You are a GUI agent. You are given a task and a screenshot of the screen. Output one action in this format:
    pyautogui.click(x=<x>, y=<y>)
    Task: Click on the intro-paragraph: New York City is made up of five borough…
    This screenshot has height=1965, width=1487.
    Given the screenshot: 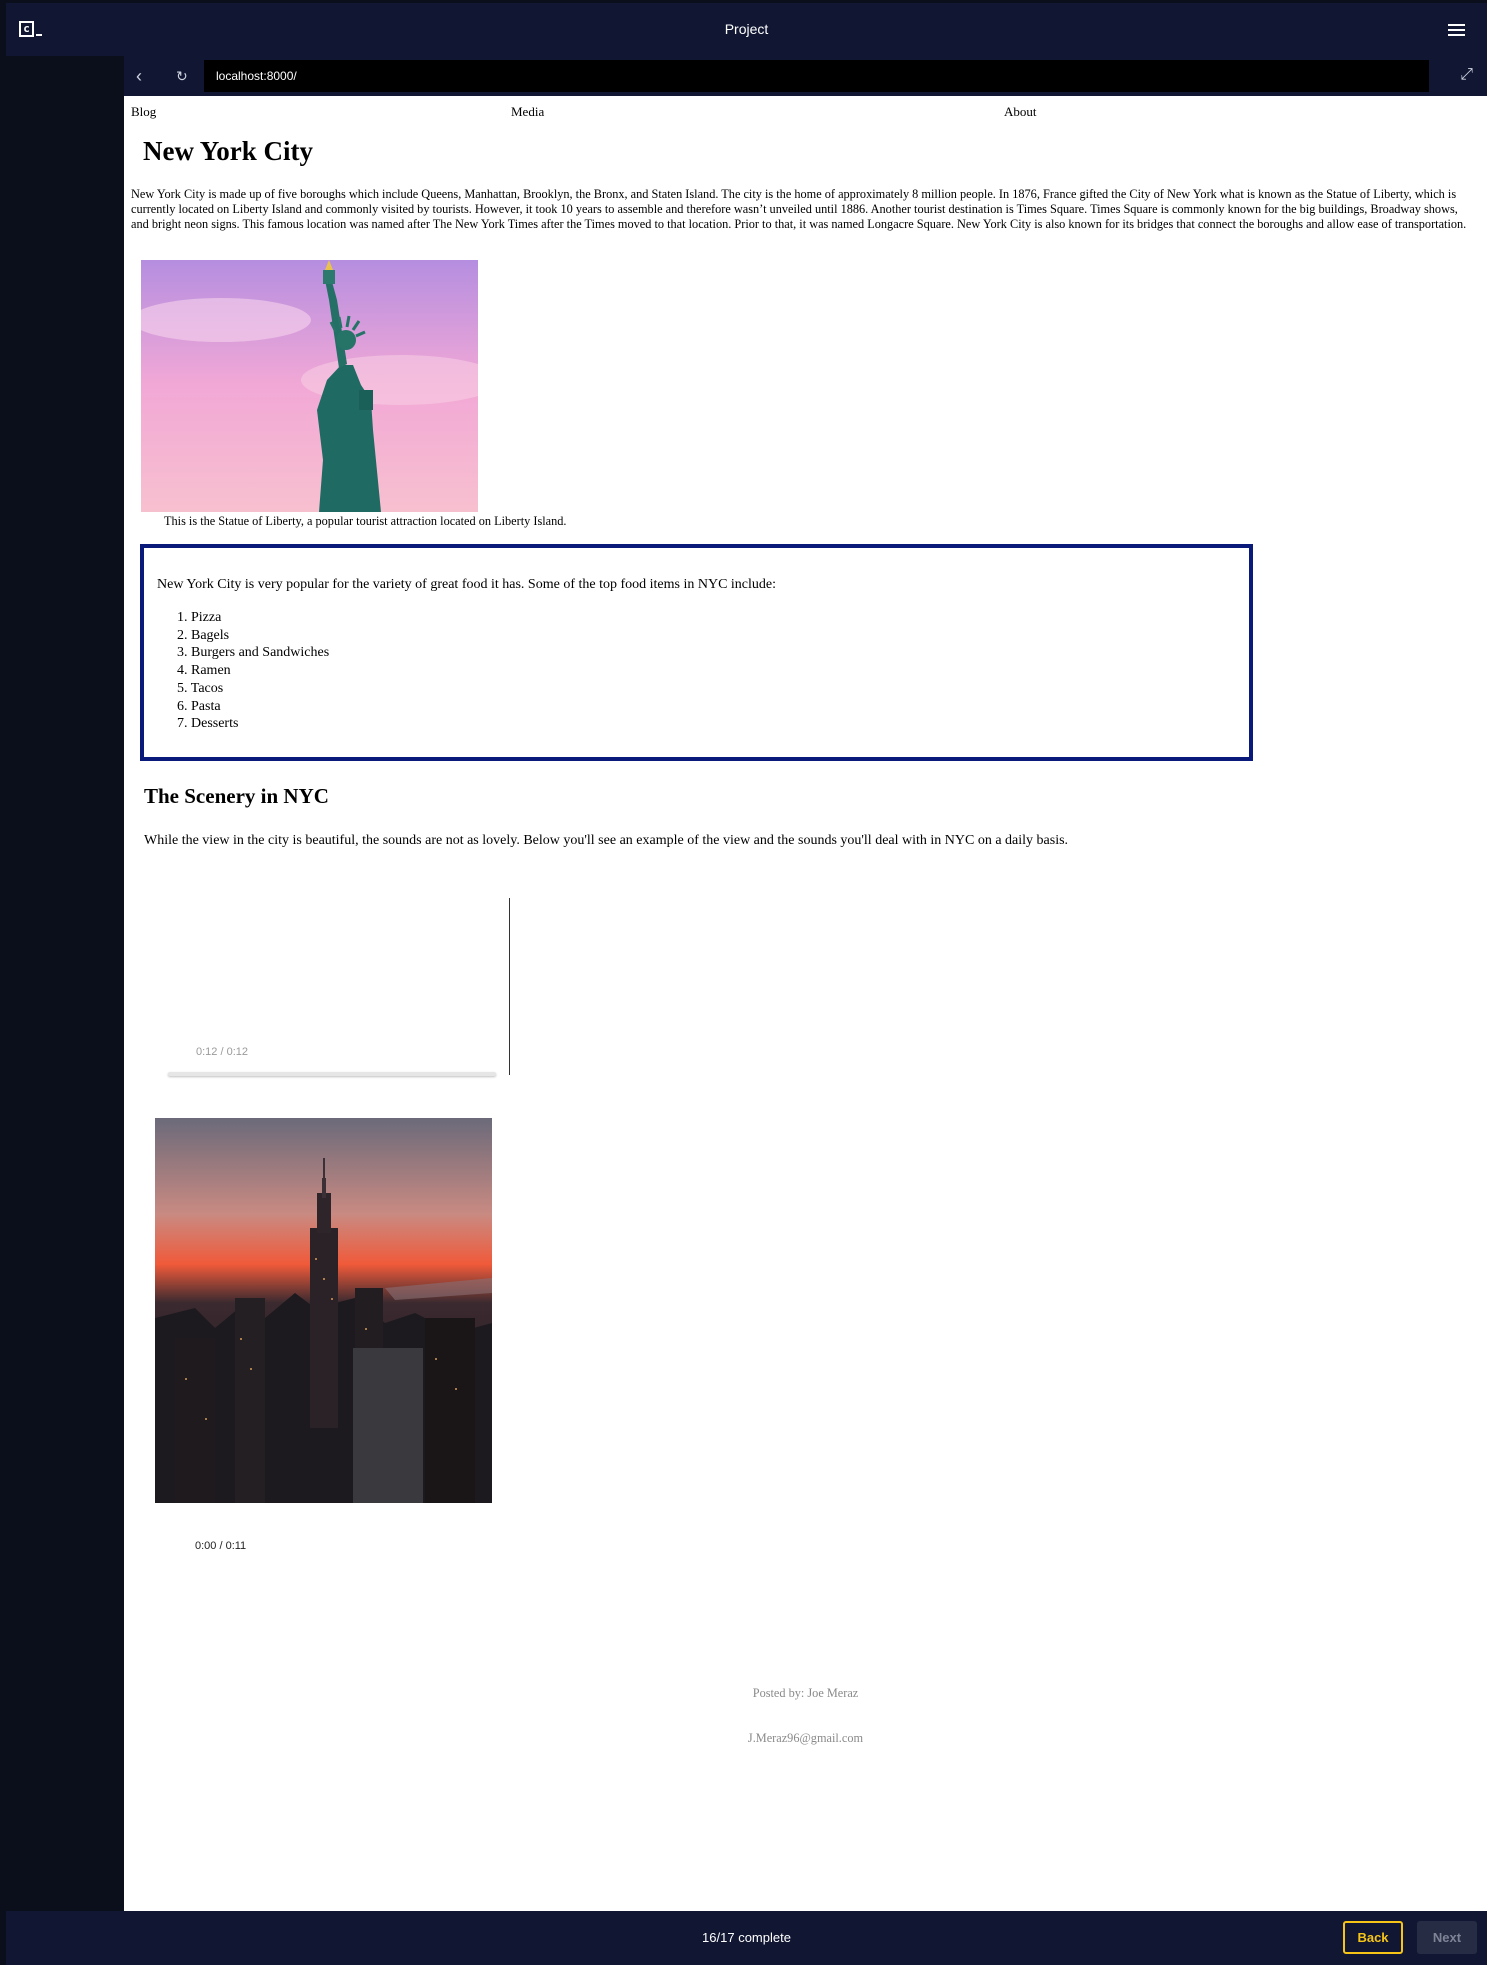 What is the action you would take?
    pyautogui.click(x=799, y=209)
    